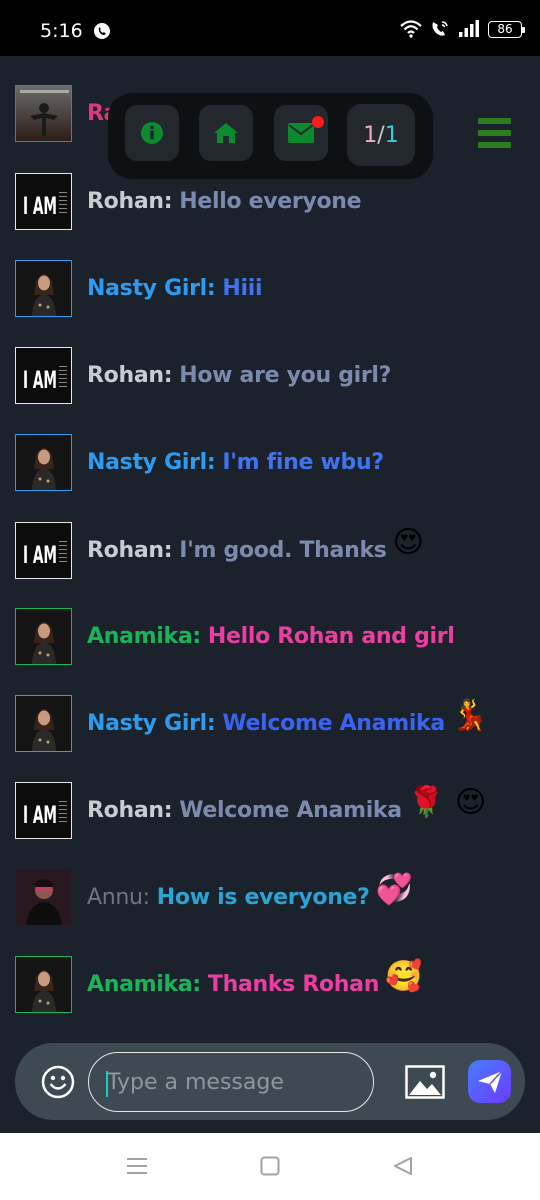 This screenshot has height=1200, width=540. I want to click on mail-icon, so click(301, 133).